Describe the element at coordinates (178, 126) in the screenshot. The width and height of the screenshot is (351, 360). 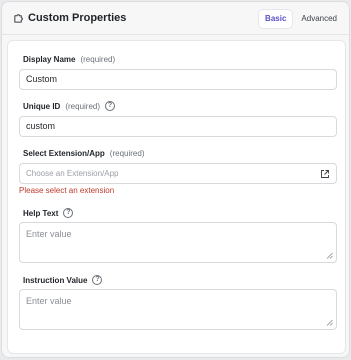
I see `unique-id-input: custom` at that location.